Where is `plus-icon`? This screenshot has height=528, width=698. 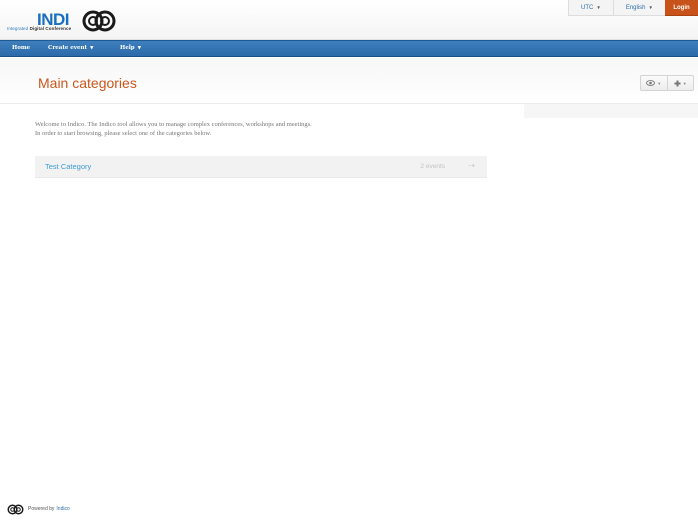 plus-icon is located at coordinates (677, 83).